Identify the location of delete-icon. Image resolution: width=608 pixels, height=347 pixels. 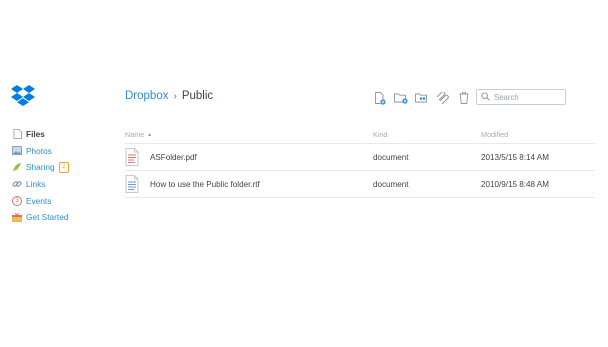
(463, 98).